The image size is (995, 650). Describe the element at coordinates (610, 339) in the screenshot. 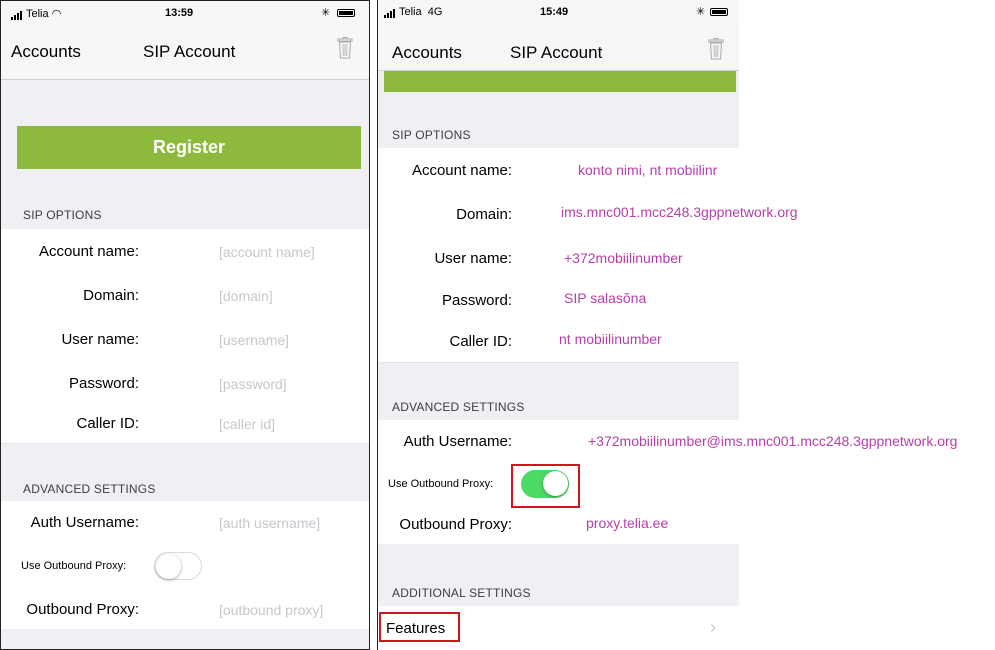

I see `caller-id-value: nt mobiilinumber` at that location.